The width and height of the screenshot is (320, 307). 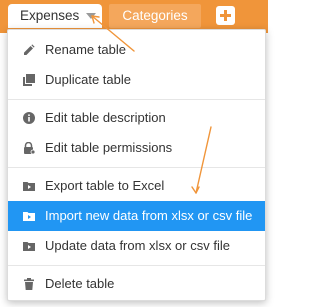 What do you see at coordinates (149, 215) in the screenshot?
I see `menu-item-label: Import new data from xlsx or csv file` at bounding box center [149, 215].